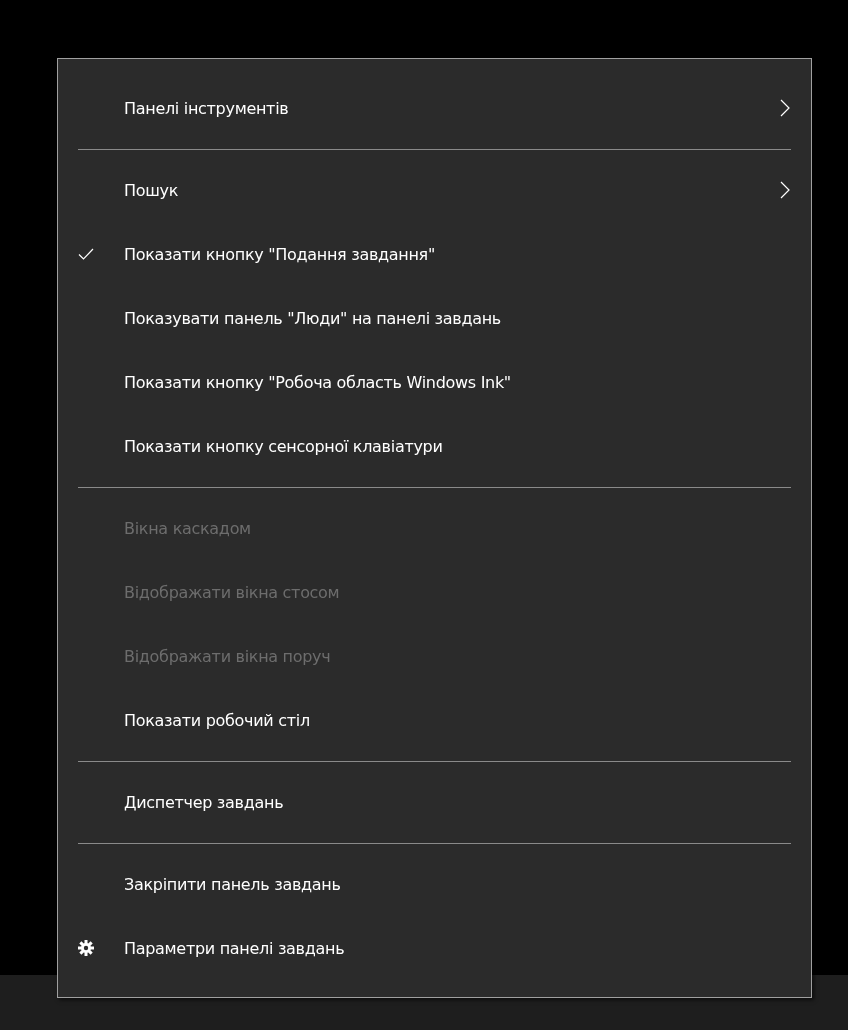 The image size is (848, 1030). Describe the element at coordinates (434, 948) in the screenshot. I see `menu-item: Параметри панелі завдань` at that location.